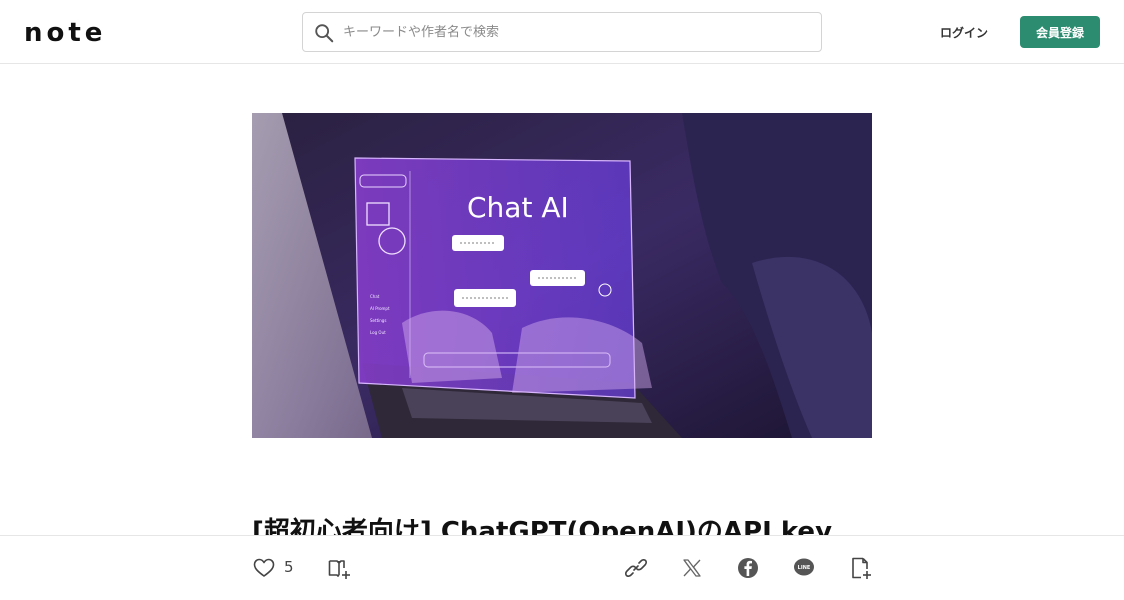 This screenshot has height=600, width=1124. Describe the element at coordinates (636, 568) in the screenshot. I see `link-icon` at that location.